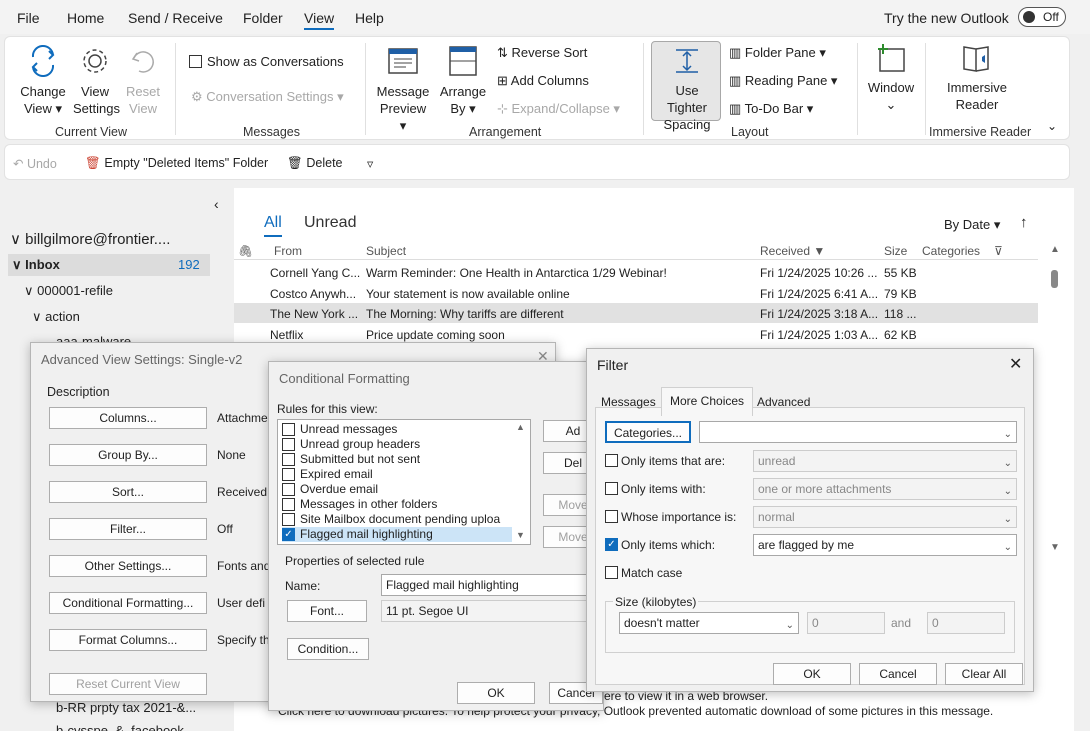  What do you see at coordinates (895, 251) in the screenshot?
I see `column-size: Size` at bounding box center [895, 251].